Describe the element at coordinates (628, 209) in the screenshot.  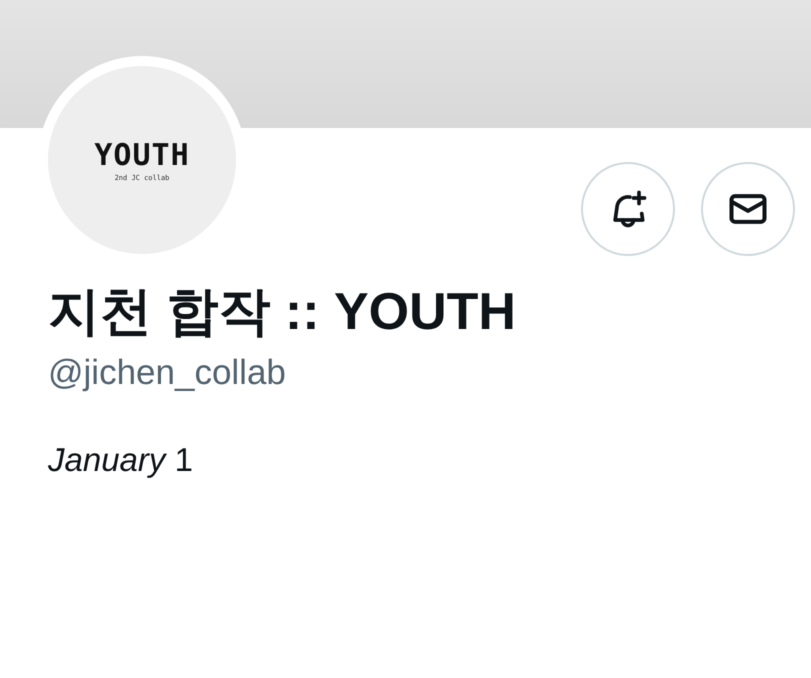
I see `notification-button` at that location.